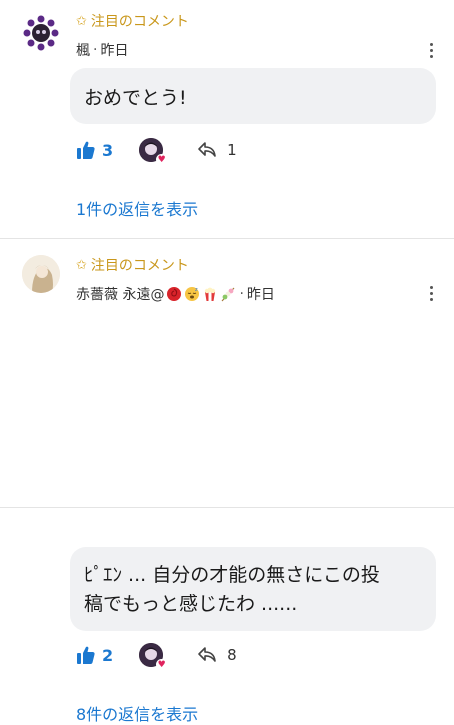  What do you see at coordinates (232, 655) in the screenshot?
I see `reply-count: 8` at bounding box center [232, 655].